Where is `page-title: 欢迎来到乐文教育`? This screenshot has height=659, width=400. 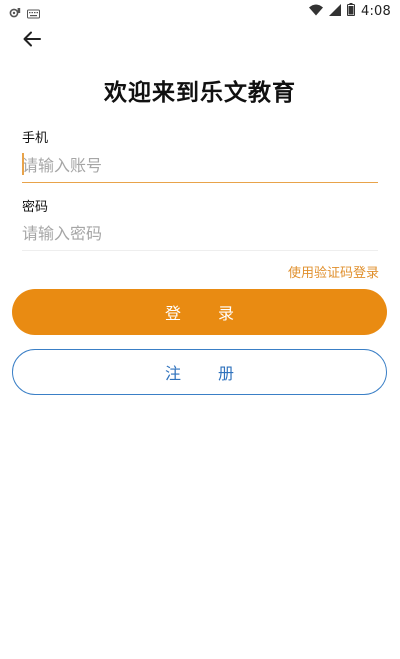 page-title: 欢迎来到乐文教育 is located at coordinates (200, 93).